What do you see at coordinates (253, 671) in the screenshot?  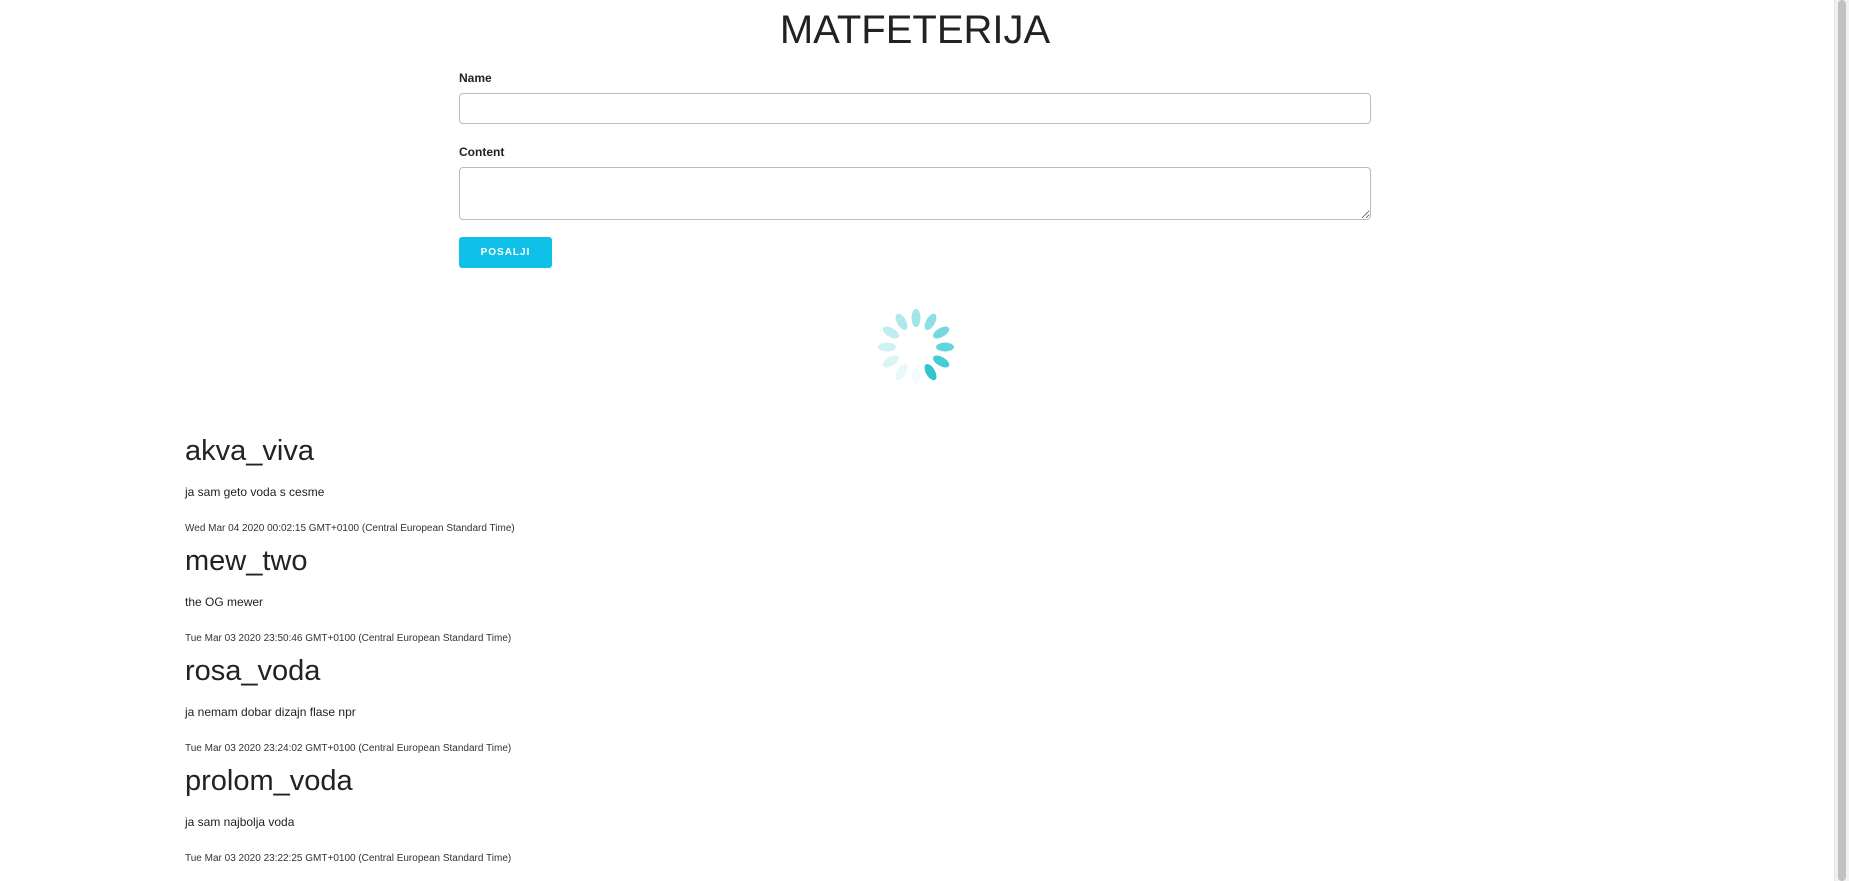 I see `post-author: rosa_voda` at bounding box center [253, 671].